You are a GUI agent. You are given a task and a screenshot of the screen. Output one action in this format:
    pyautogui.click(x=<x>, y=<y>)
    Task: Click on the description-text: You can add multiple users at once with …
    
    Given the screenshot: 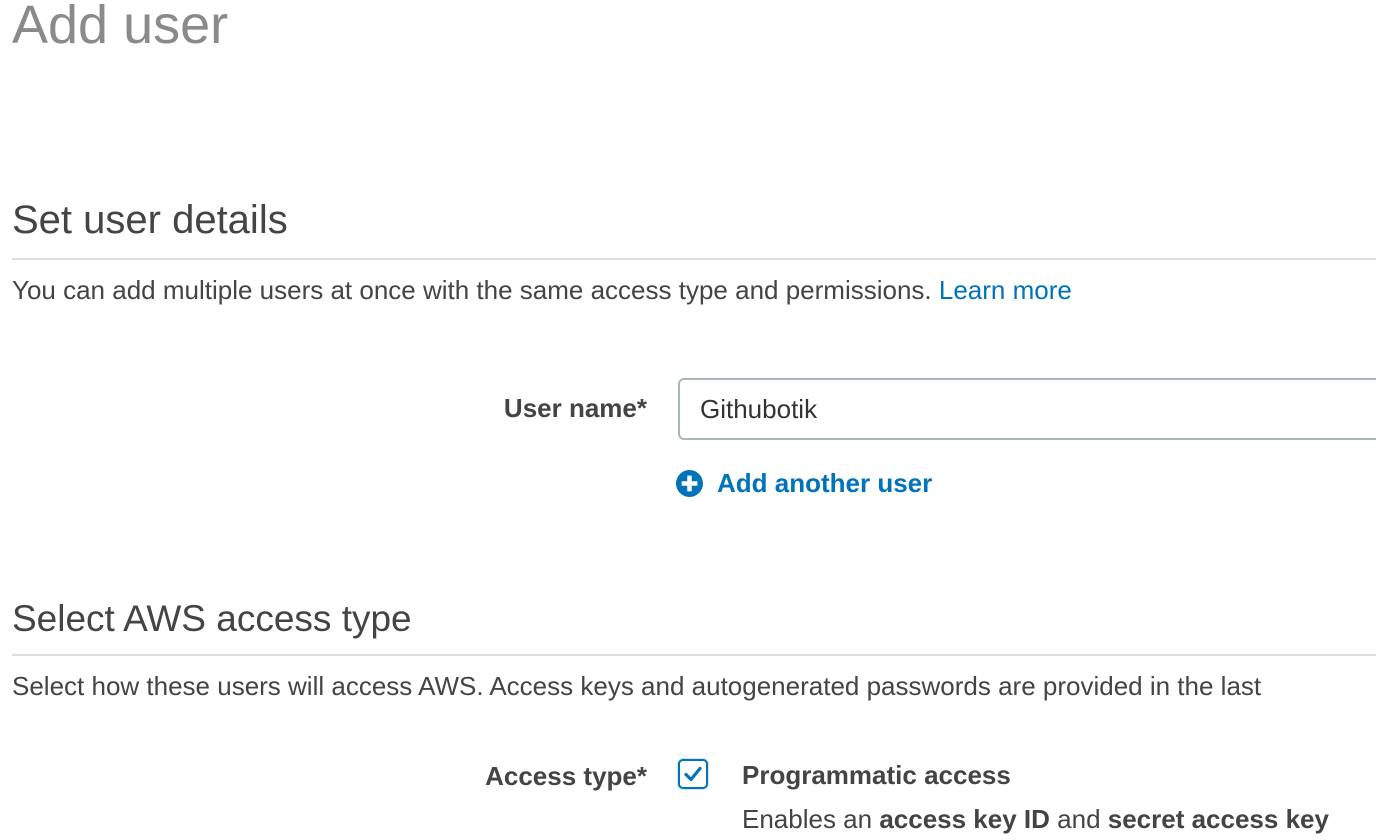 What is the action you would take?
    pyautogui.click(x=475, y=290)
    